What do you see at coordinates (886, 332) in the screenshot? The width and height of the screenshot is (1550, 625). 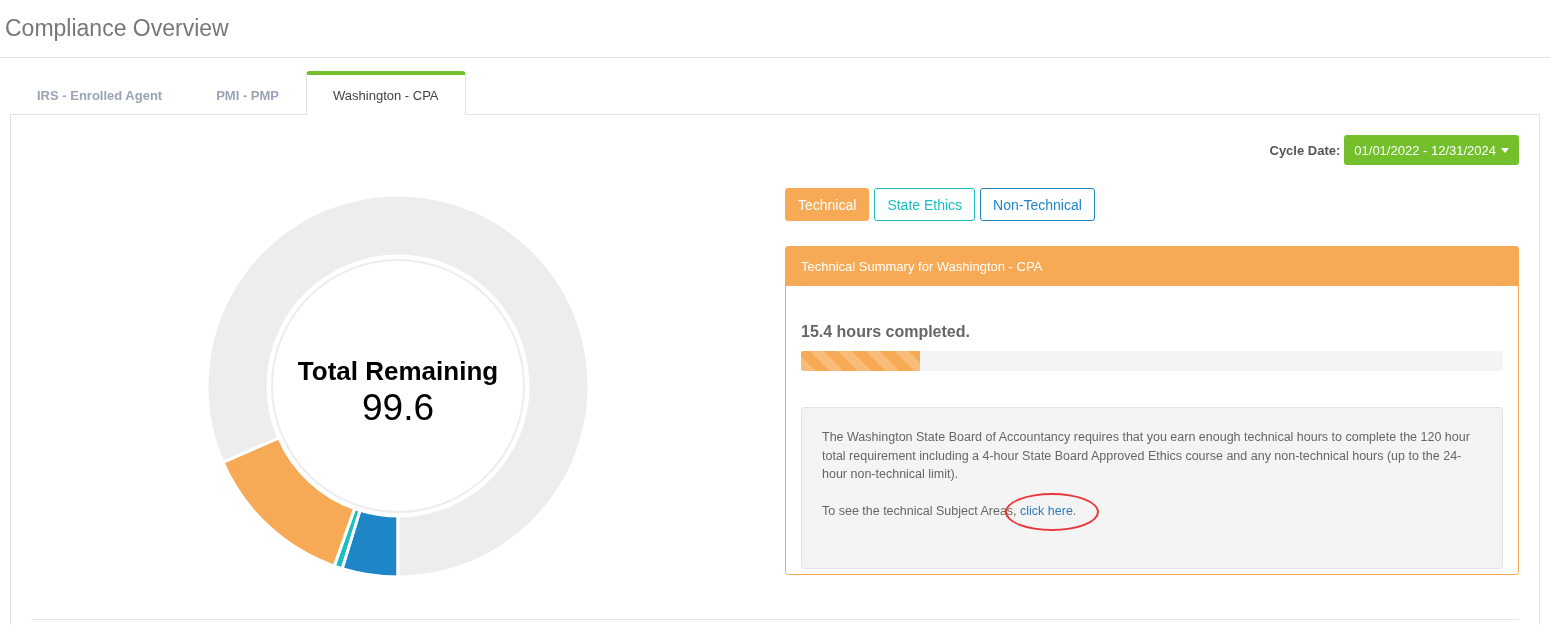 I see `hours-completed: 15.4 hours completed.` at bounding box center [886, 332].